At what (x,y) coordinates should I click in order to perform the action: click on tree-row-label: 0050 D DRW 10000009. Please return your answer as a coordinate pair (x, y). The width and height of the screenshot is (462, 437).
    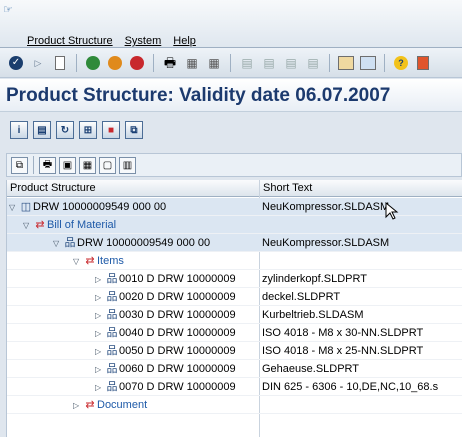
    Looking at the image, I should click on (177, 351).